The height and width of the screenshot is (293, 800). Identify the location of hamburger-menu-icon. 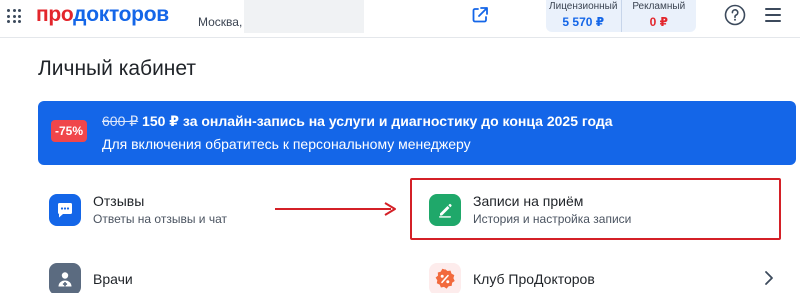
(773, 15).